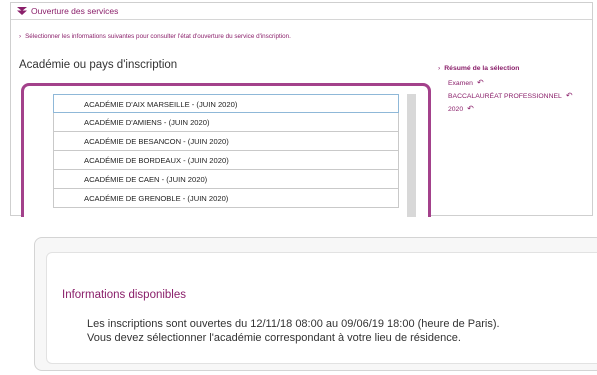 Image resolution: width=597 pixels, height=375 pixels. I want to click on list-item-academie: ACADÉMIE D'AMIENS - (JUIN 2020), so click(226, 122).